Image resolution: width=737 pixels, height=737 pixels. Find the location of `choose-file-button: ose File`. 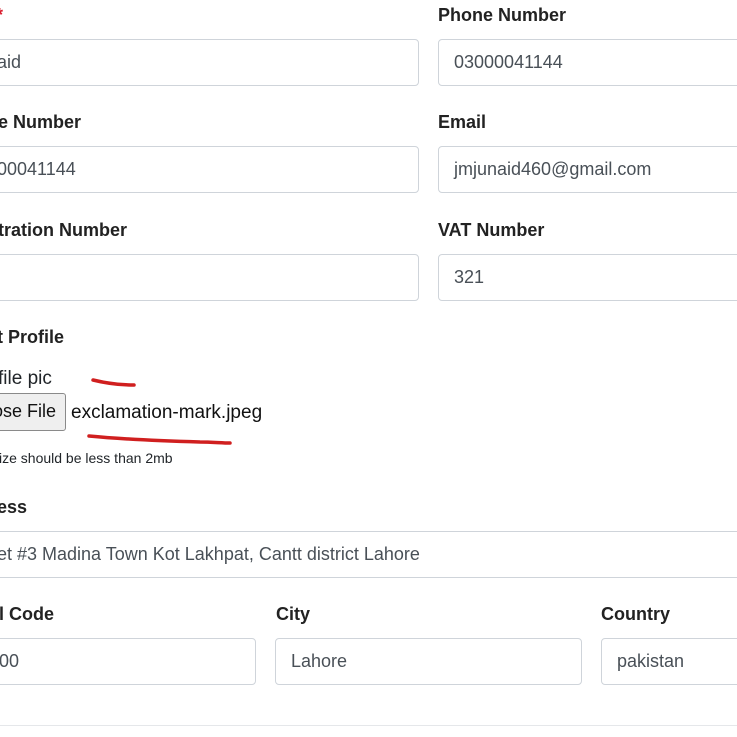

choose-file-button: ose File is located at coordinates (33, 412).